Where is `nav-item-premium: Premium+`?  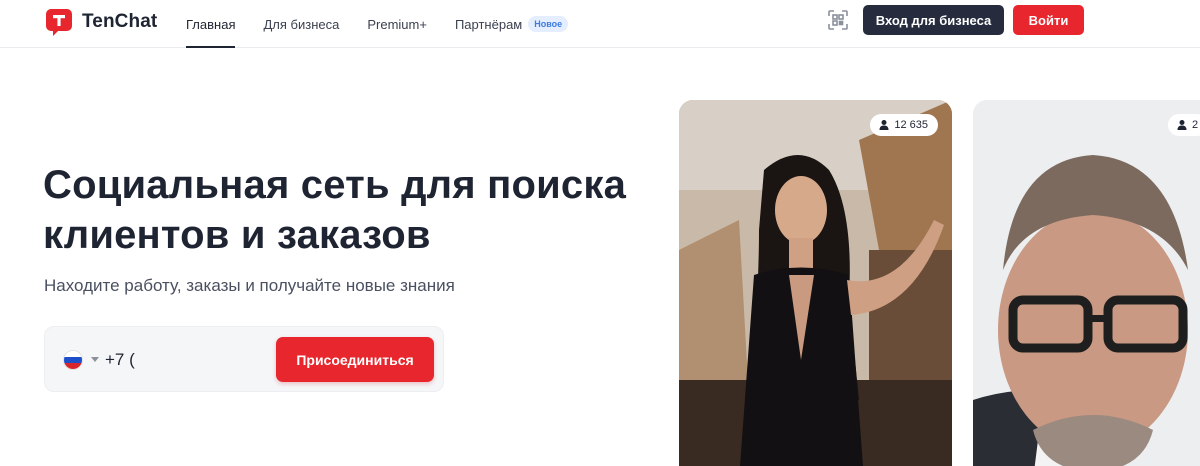 nav-item-premium: Premium+ is located at coordinates (397, 24).